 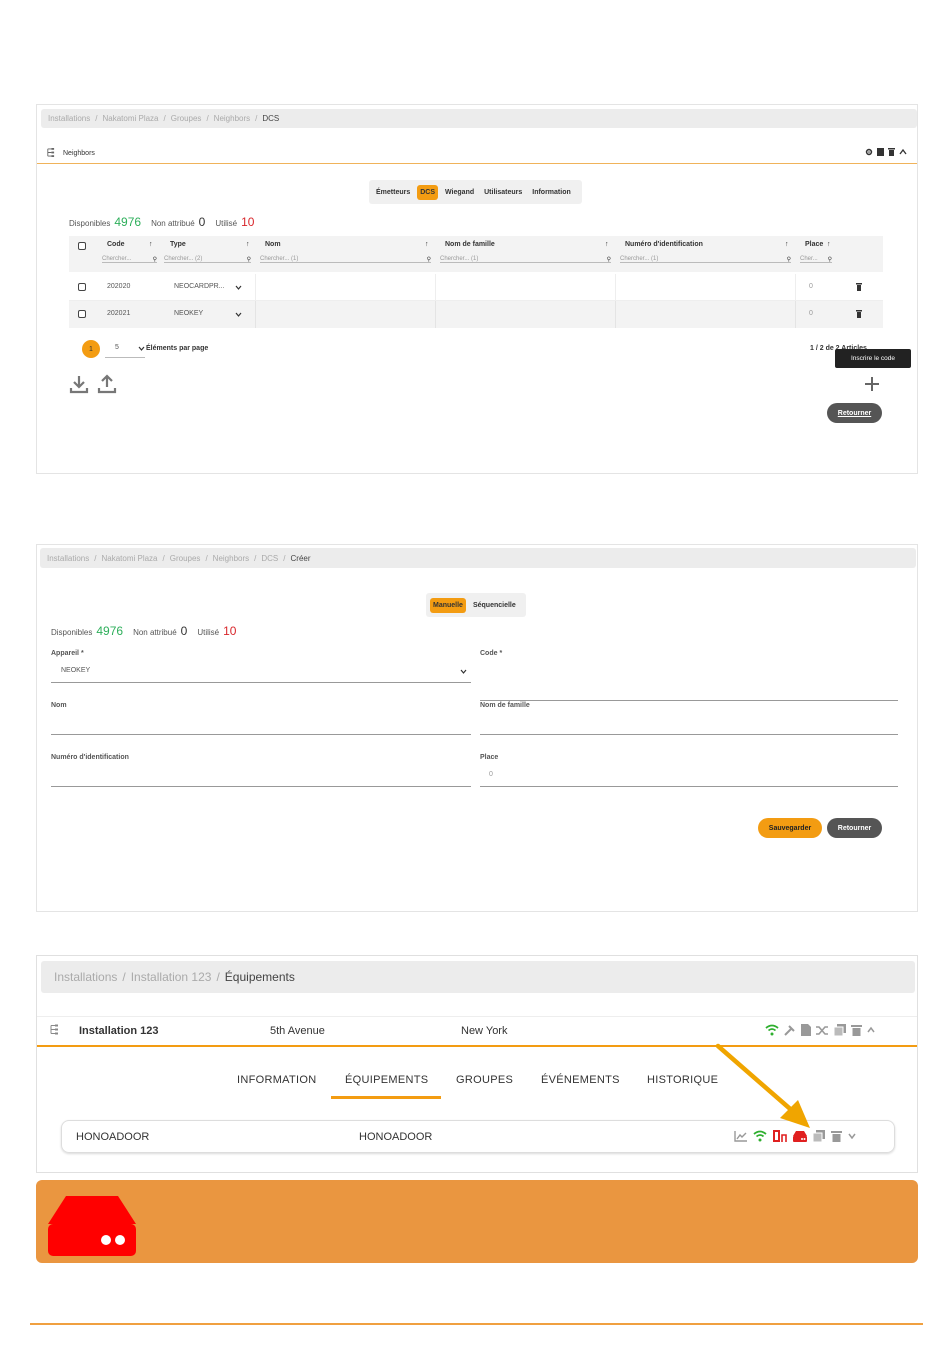 What do you see at coordinates (551, 192) in the screenshot?
I see `tab-information: Information` at bounding box center [551, 192].